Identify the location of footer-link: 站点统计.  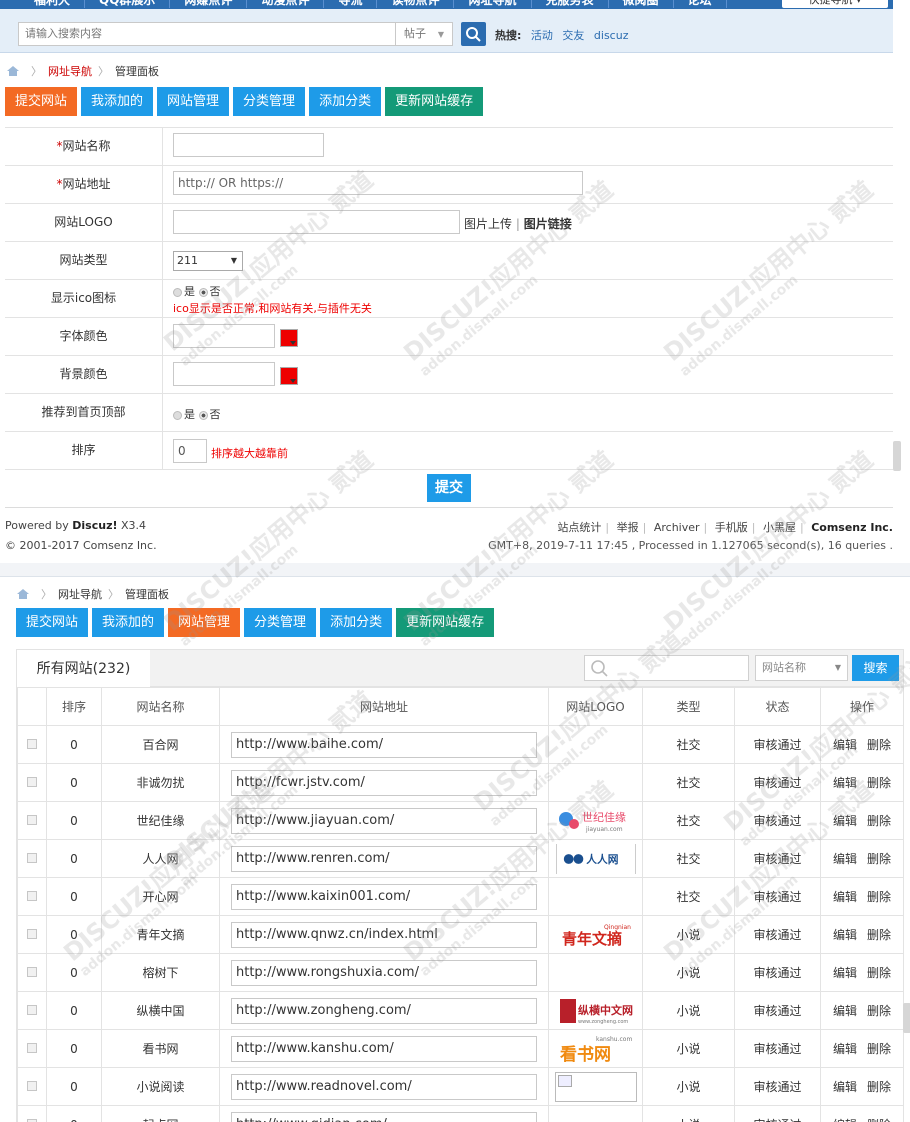
(579, 527).